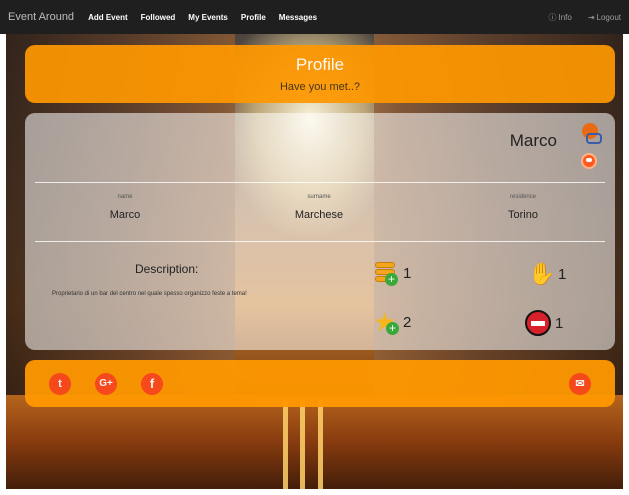 This screenshot has width=629, height=495. I want to click on events-added-count: 1, so click(407, 273).